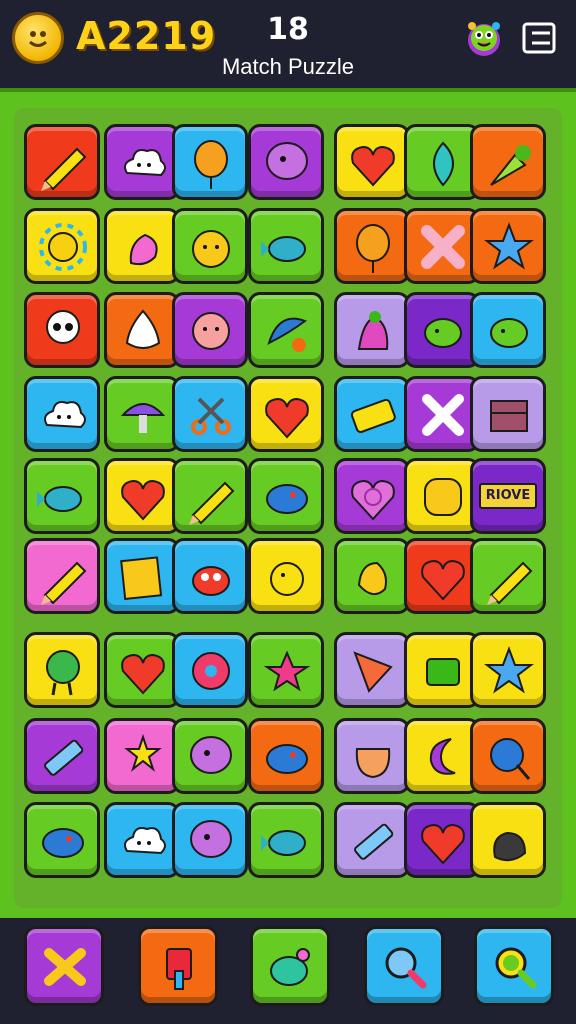  Describe the element at coordinates (287, 579) in the screenshot. I see `chick-icon` at that location.